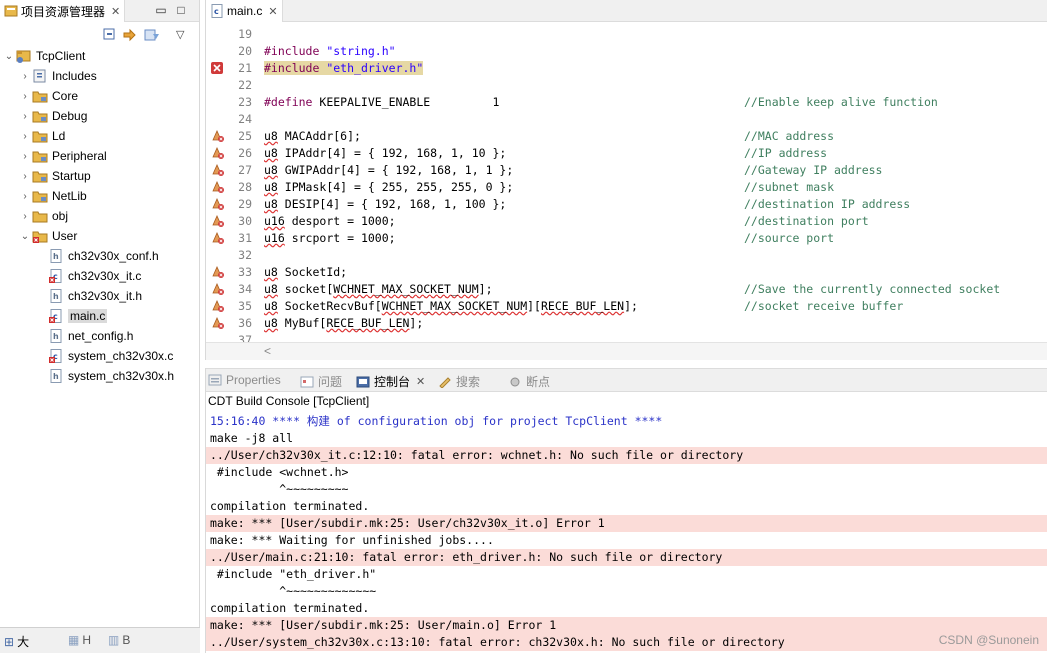 The image size is (1047, 653). What do you see at coordinates (626, 85) in the screenshot?
I see `code-line: 22` at bounding box center [626, 85].